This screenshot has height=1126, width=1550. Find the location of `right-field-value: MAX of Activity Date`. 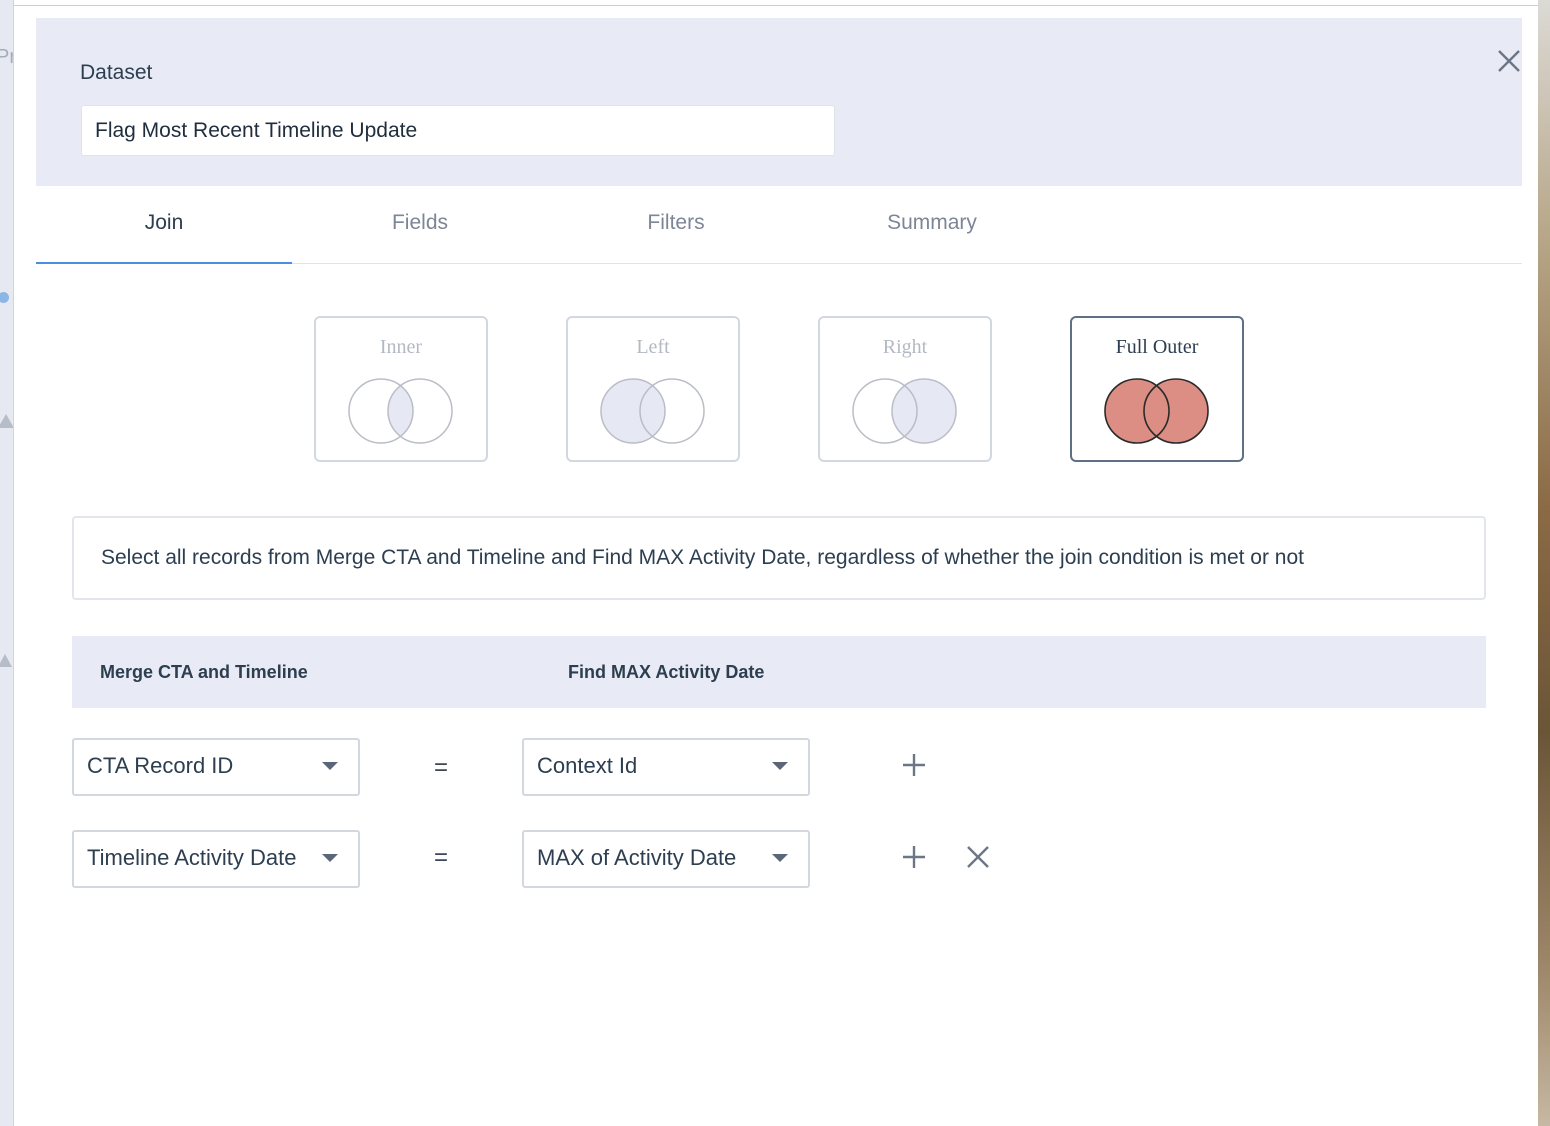

right-field-value: MAX of Activity Date is located at coordinates (637, 857).